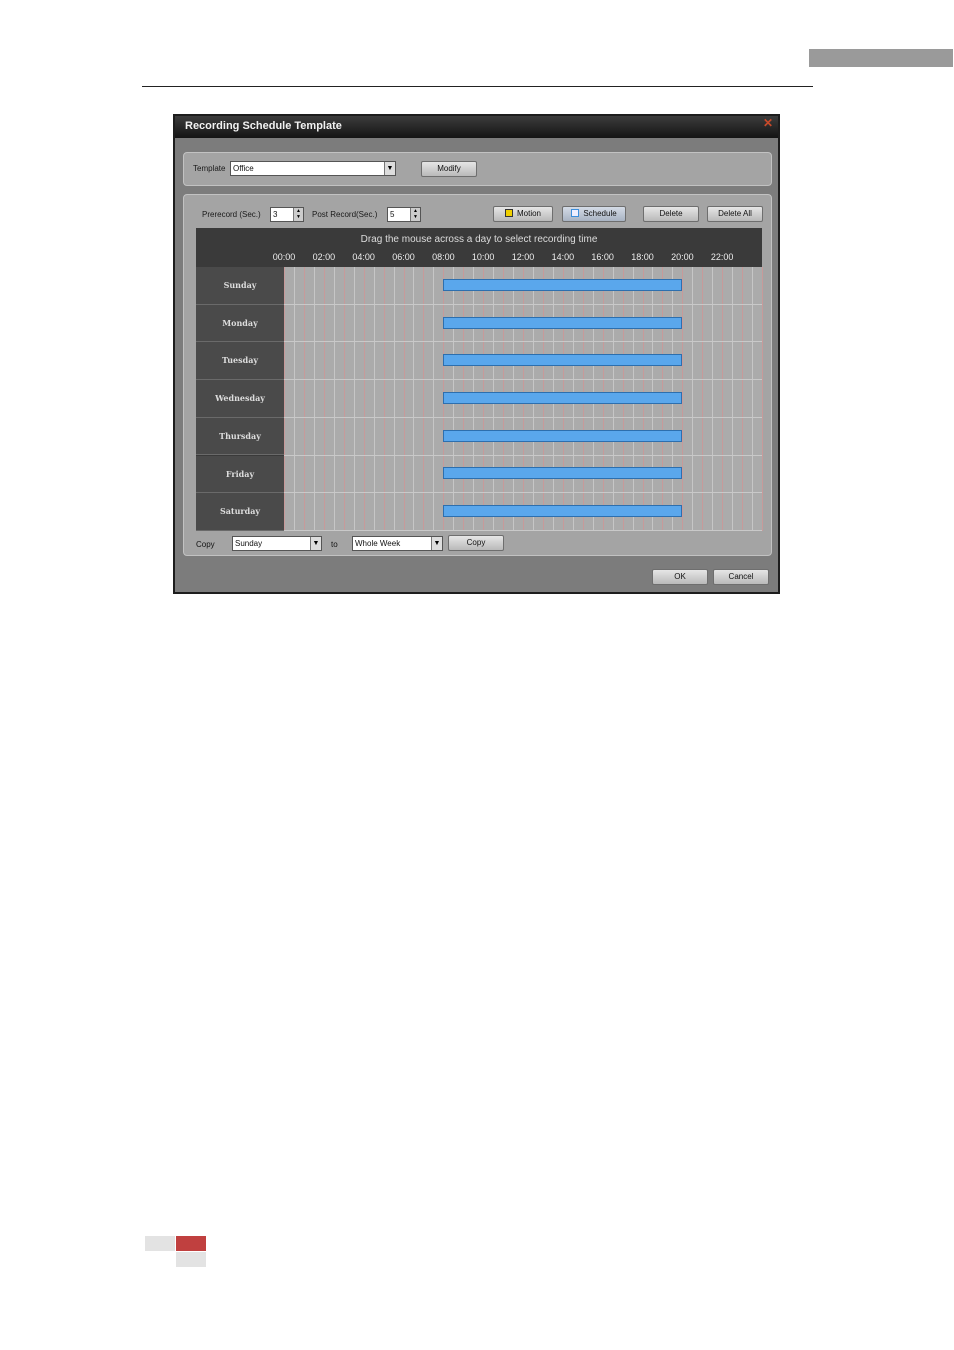  I want to click on time-tick-label: 02:00, so click(324, 257).